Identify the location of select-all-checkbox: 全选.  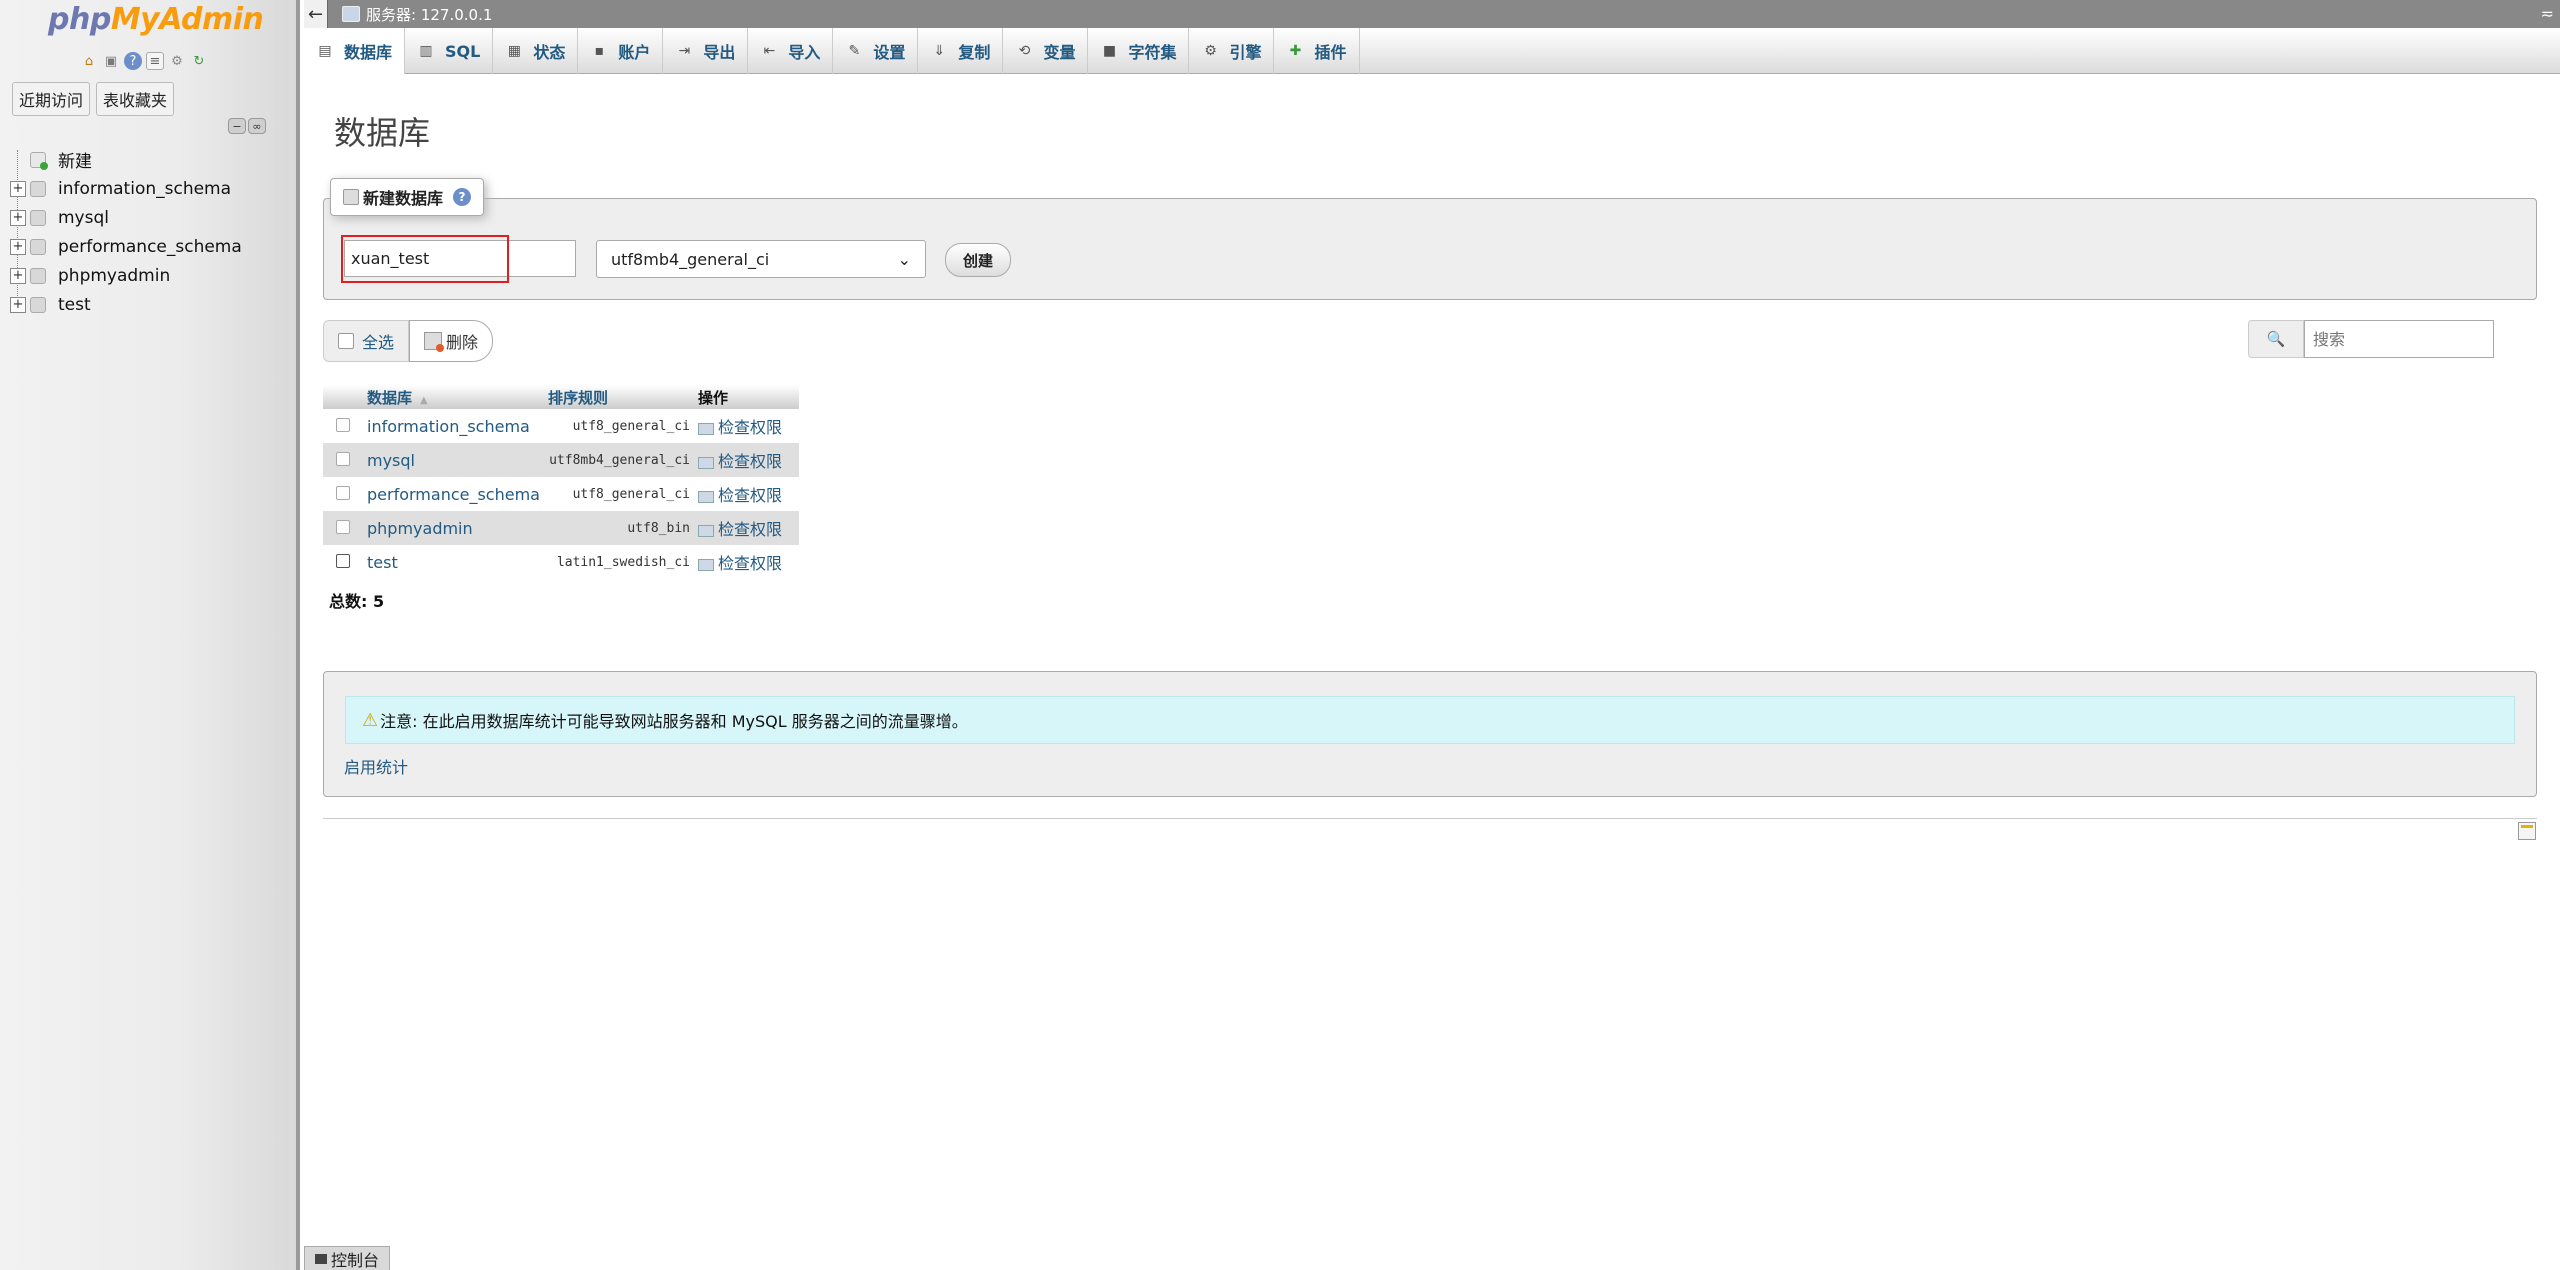
(366, 341).